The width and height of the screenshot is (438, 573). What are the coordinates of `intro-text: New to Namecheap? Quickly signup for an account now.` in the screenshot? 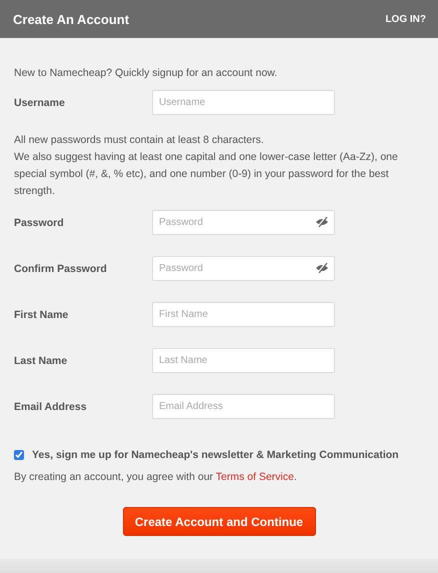 It's located at (146, 73).